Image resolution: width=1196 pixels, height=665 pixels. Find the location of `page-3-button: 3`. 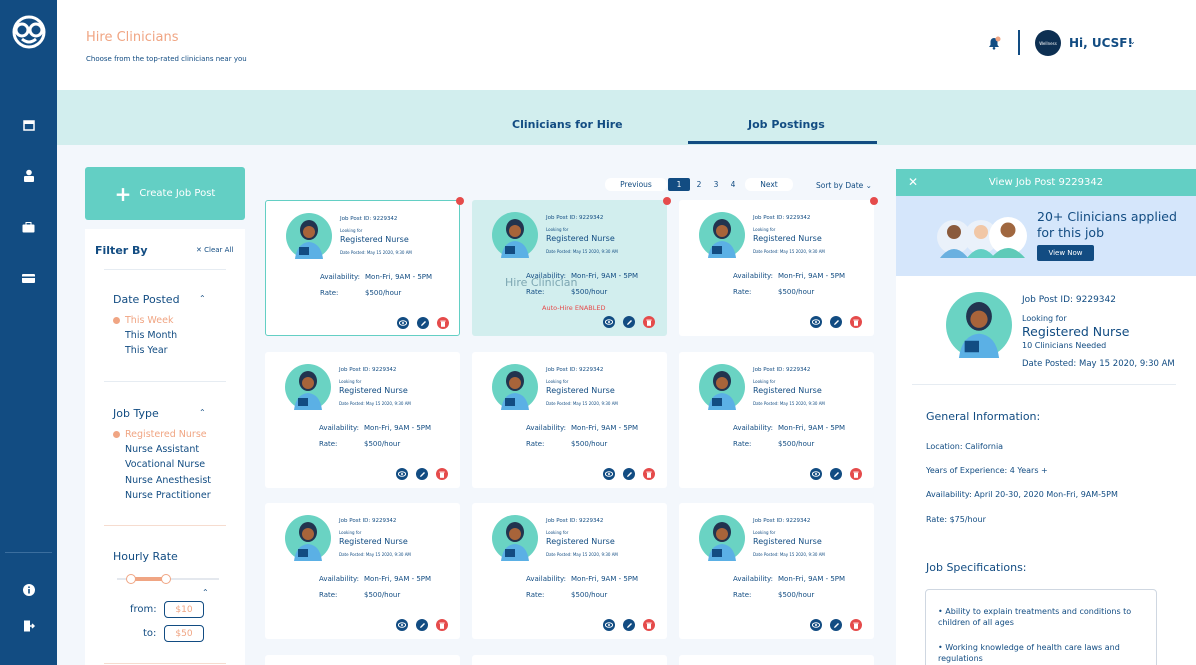

page-3-button: 3 is located at coordinates (716, 184).